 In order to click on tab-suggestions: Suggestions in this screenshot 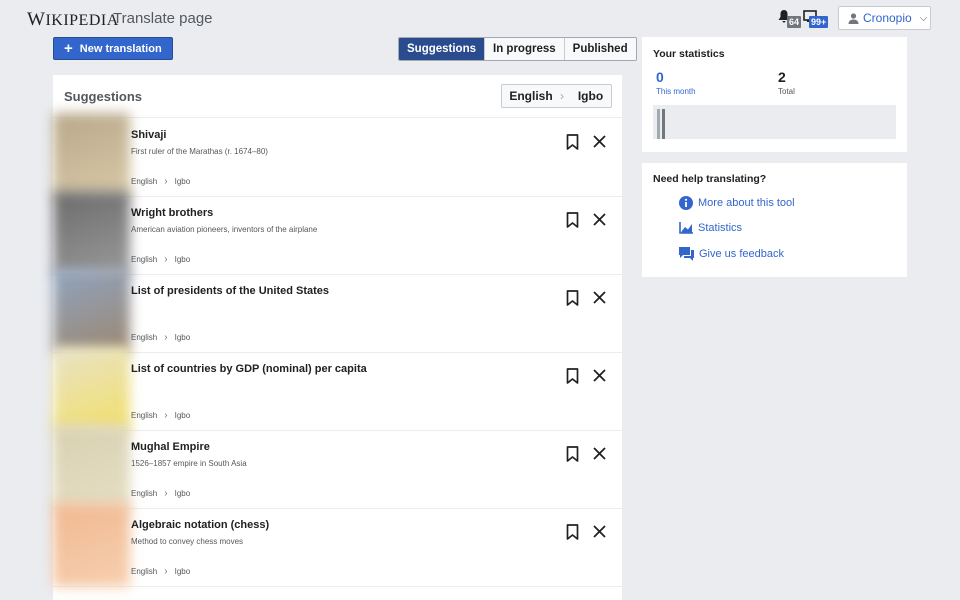, I will do `click(442, 49)`.